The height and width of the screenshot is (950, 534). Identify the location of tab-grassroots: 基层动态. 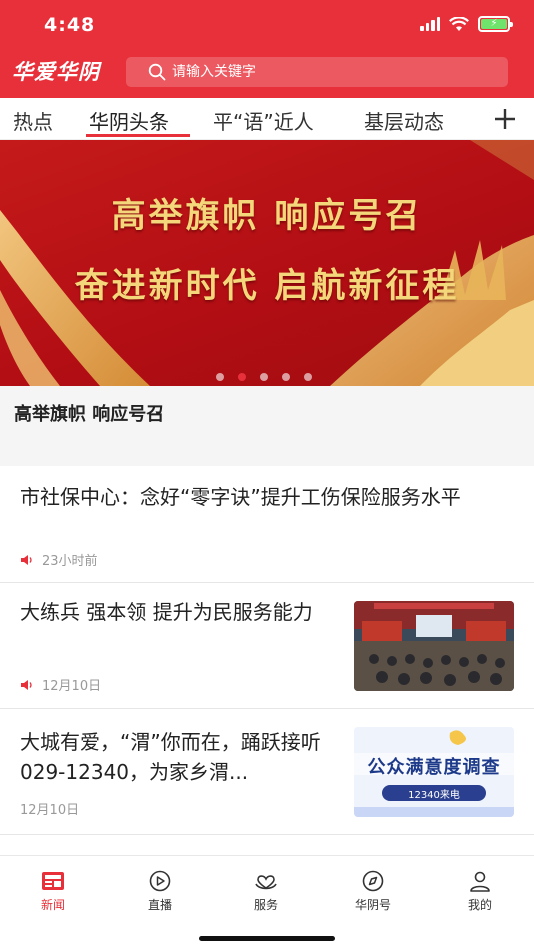
(404, 120).